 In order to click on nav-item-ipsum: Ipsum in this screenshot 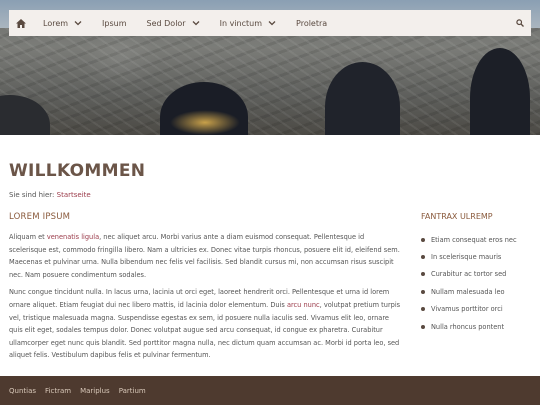, I will do `click(114, 23)`.